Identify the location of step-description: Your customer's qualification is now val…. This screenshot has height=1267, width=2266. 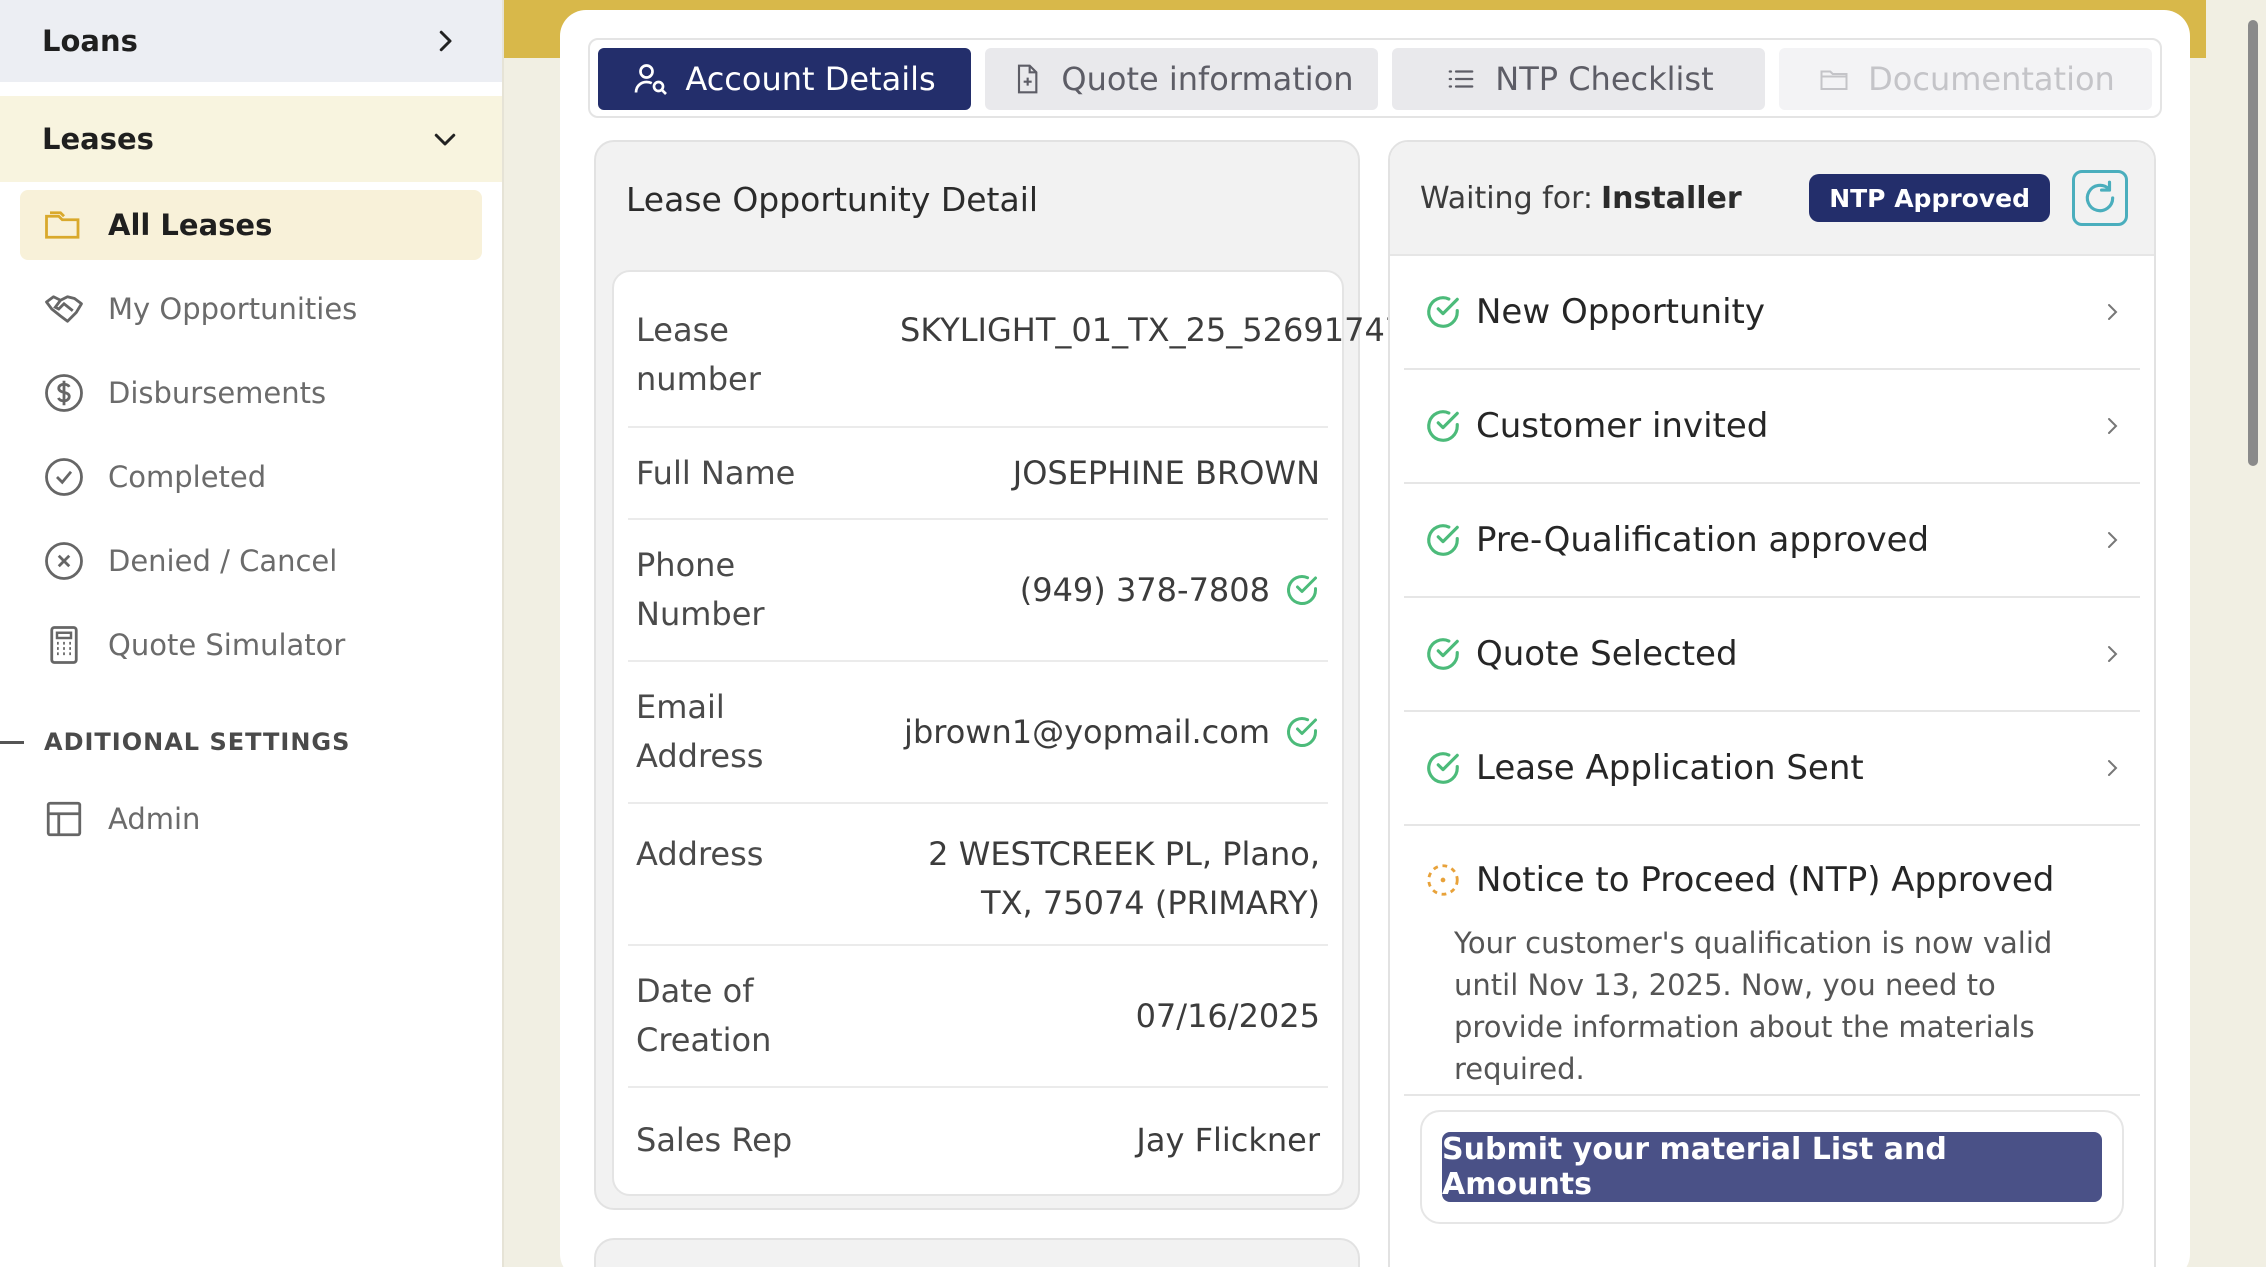
(1753, 1006).